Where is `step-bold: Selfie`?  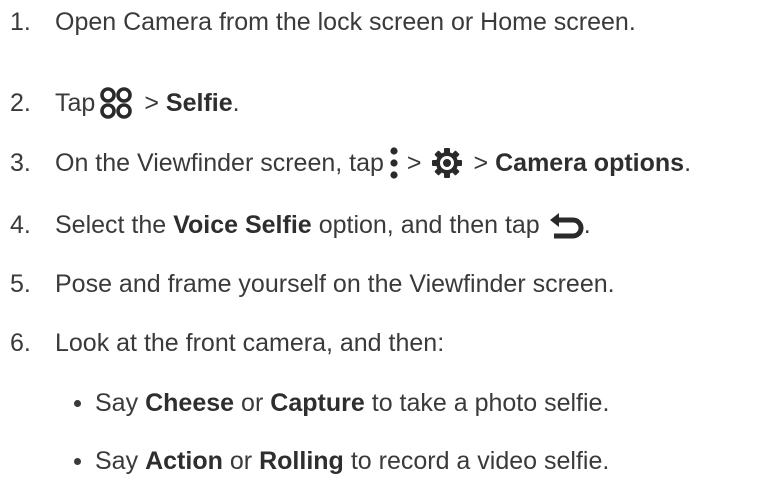
step-bold: Selfie is located at coordinates (199, 103).